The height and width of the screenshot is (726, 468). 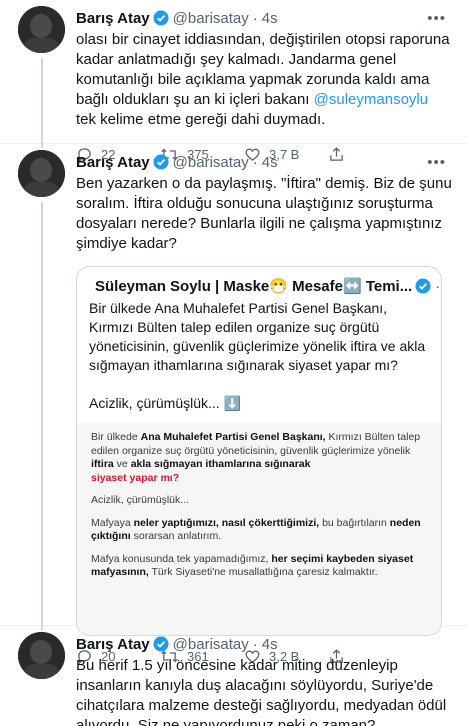 What do you see at coordinates (176, 536) in the screenshot?
I see `image-text: sorarsan anlatırım.` at bounding box center [176, 536].